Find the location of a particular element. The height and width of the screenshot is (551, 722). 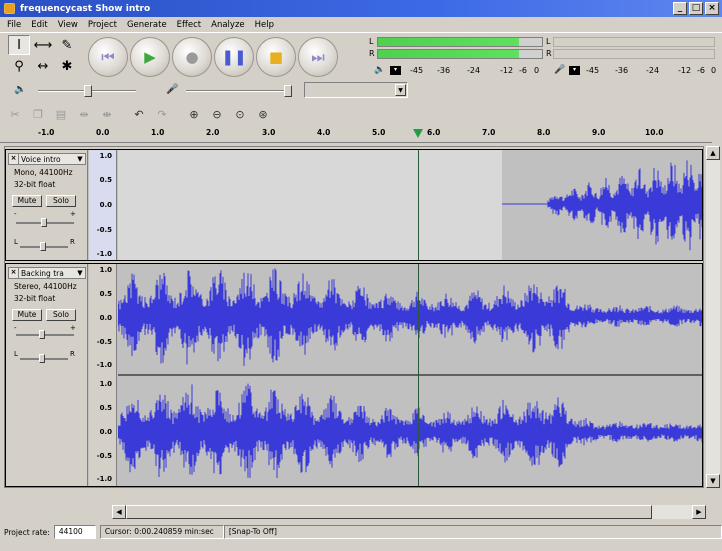

input-volume-icon: 🎤 is located at coordinates (172, 89).